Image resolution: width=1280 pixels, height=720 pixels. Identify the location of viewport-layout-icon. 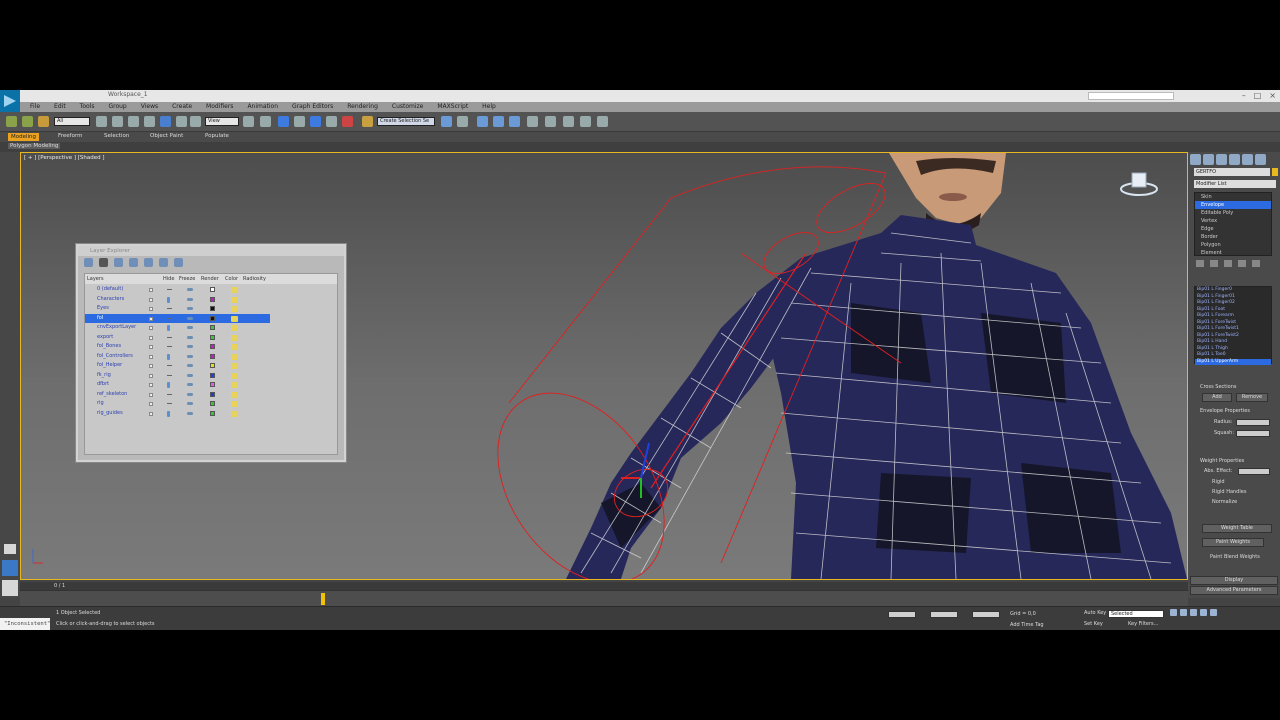
(10, 549).